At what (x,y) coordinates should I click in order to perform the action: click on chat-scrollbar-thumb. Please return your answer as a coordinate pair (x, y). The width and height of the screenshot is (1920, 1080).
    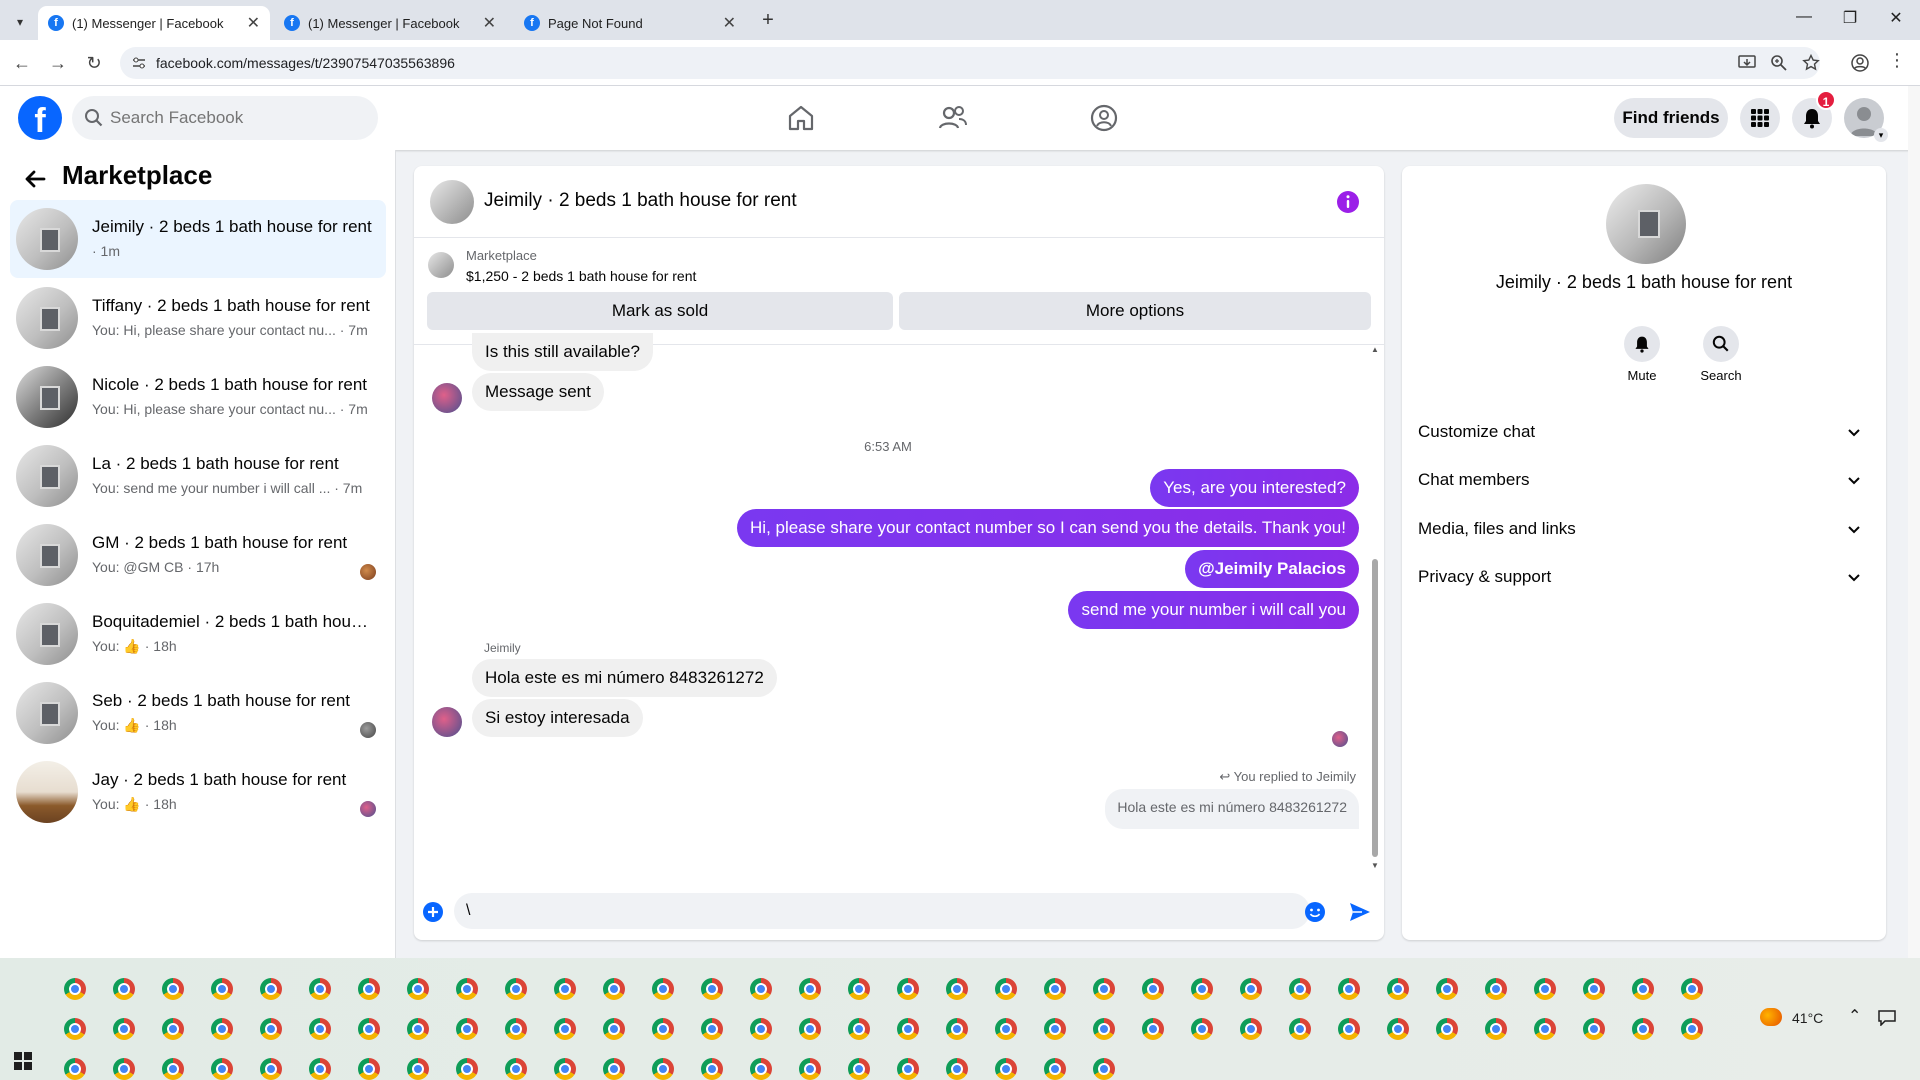
    Looking at the image, I should click on (1375, 708).